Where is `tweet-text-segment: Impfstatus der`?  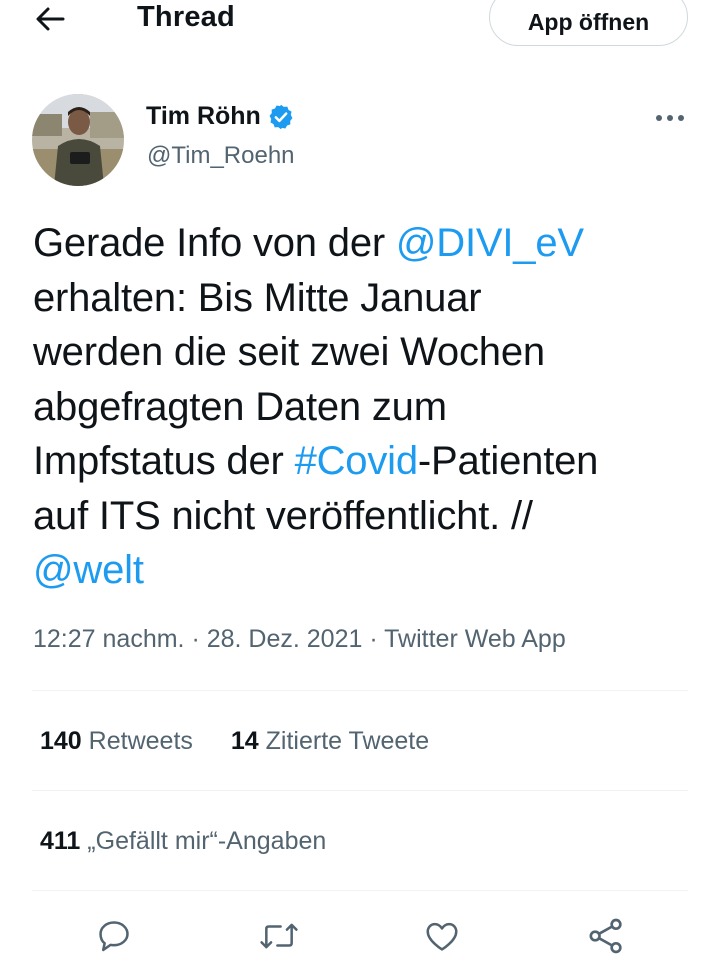
tweet-text-segment: Impfstatus der is located at coordinates (164, 461).